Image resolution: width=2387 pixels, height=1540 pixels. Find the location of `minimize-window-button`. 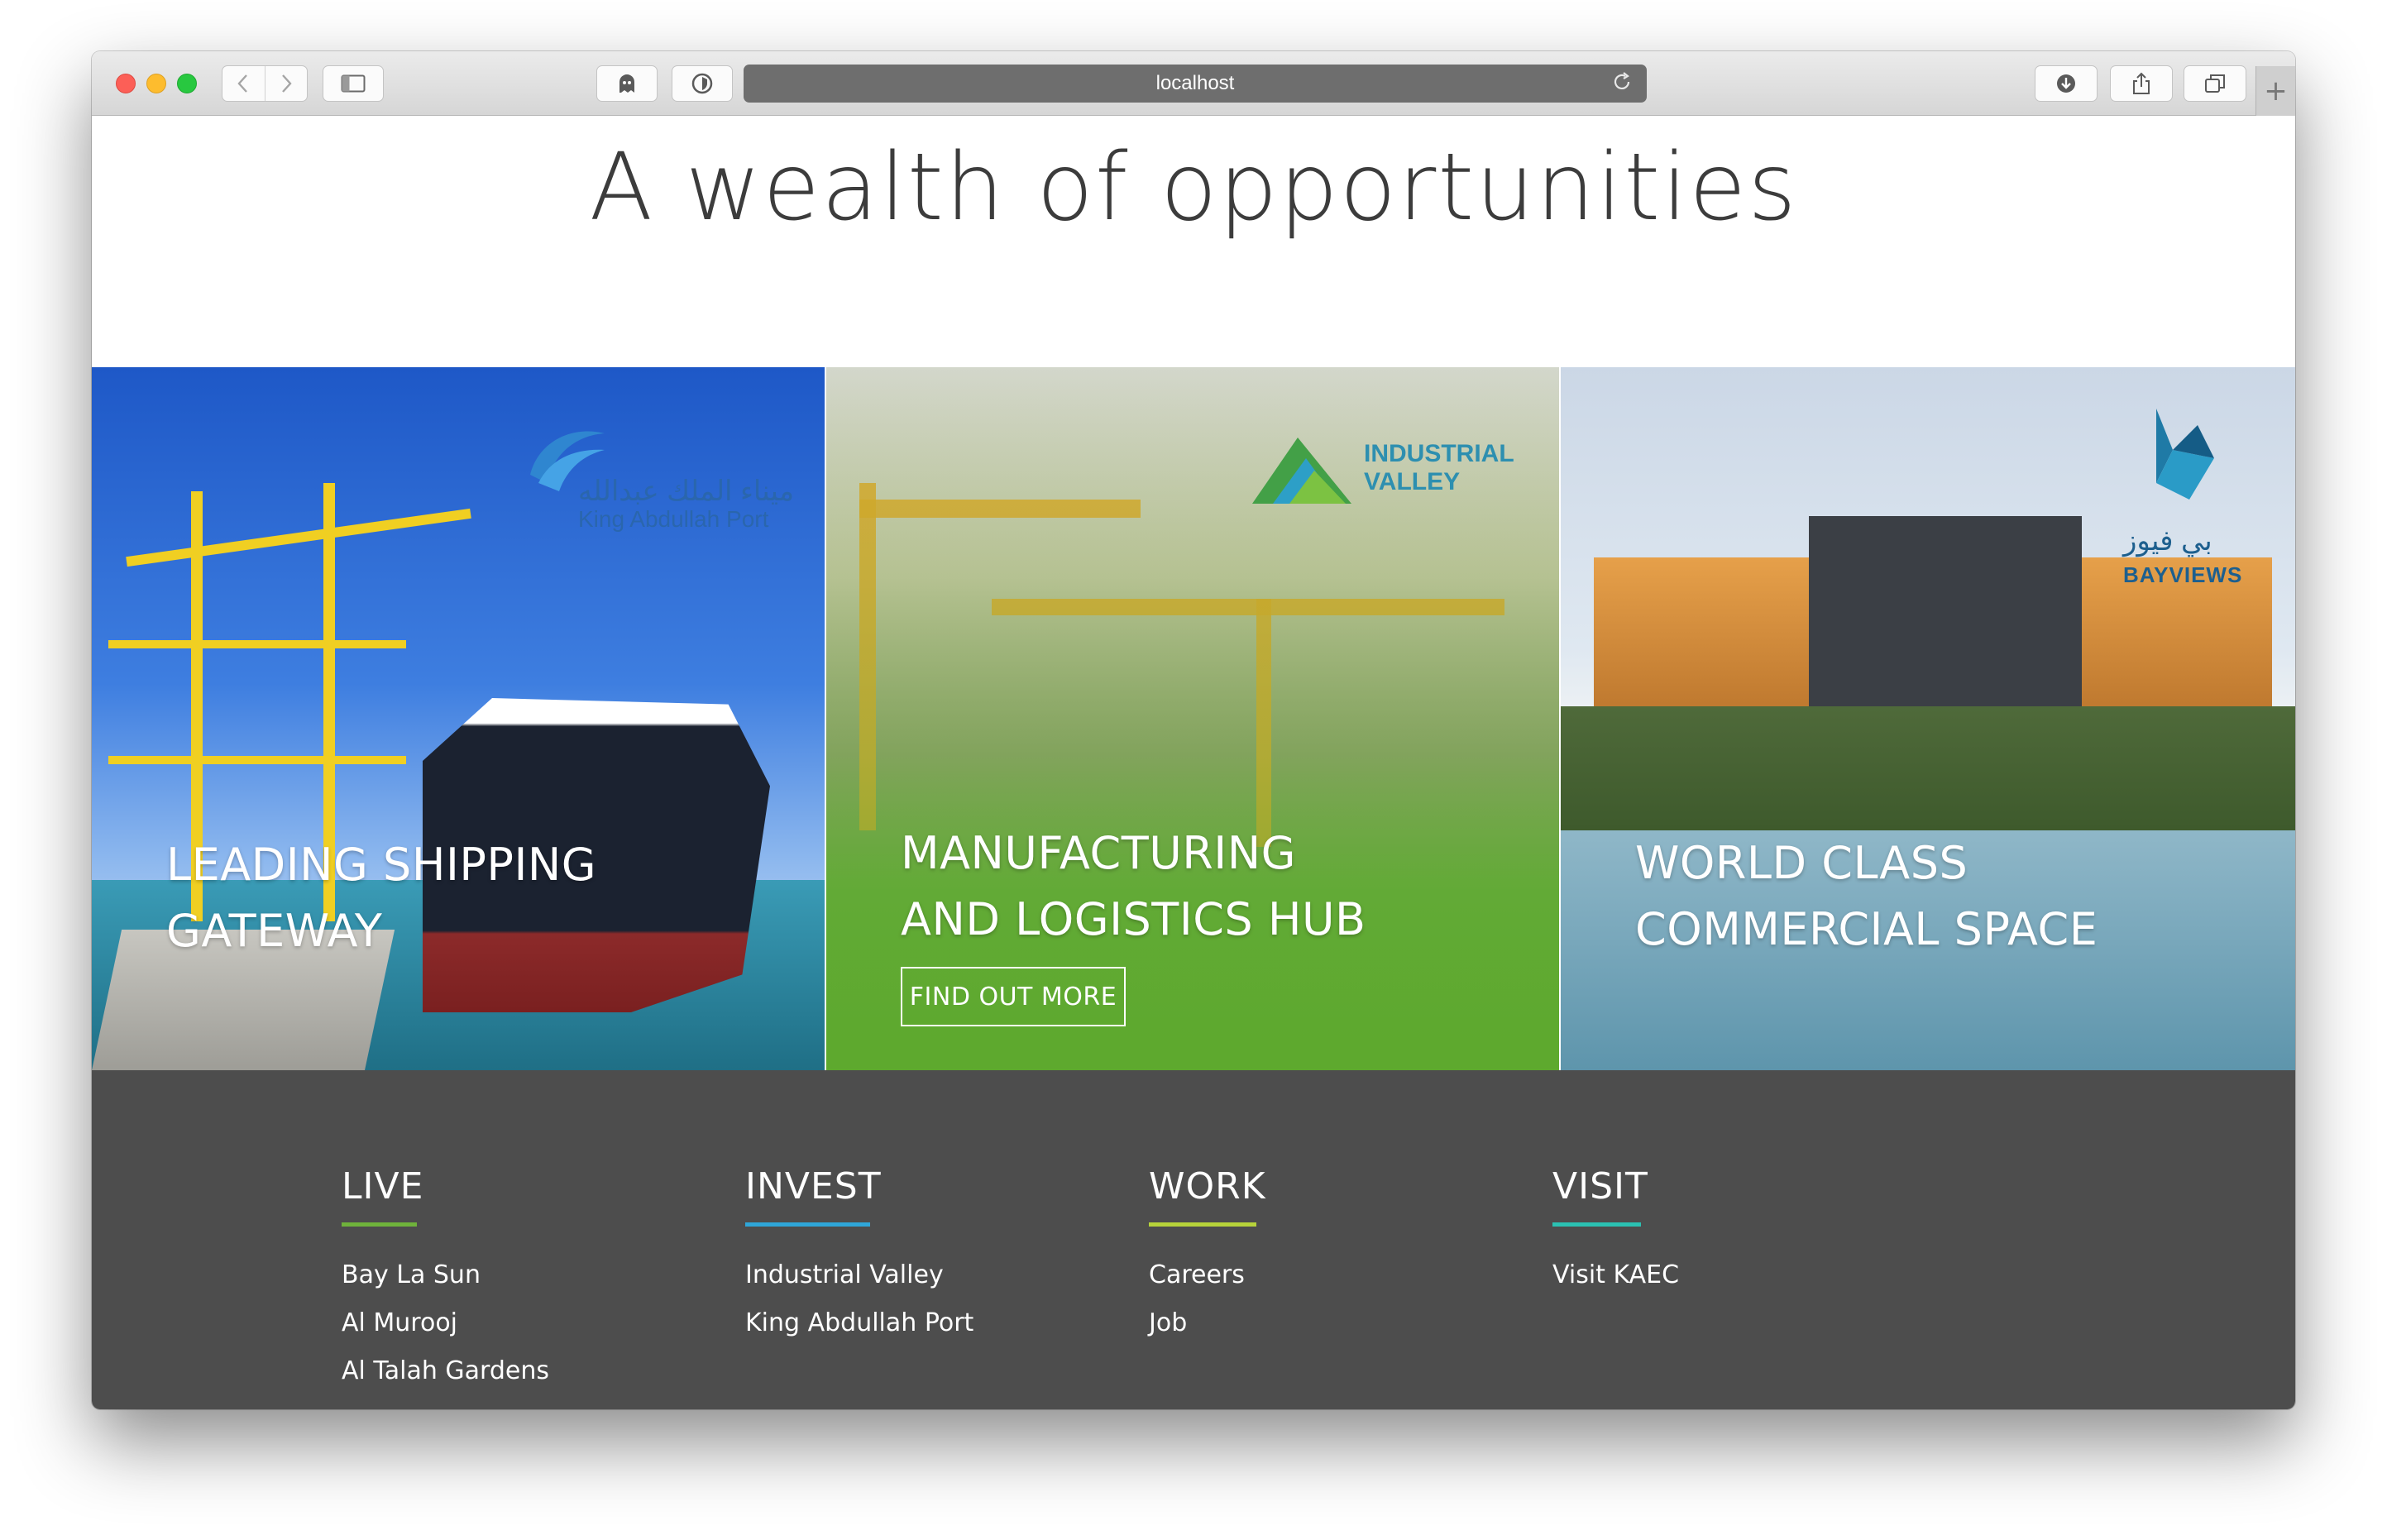

minimize-window-button is located at coordinates (156, 83).